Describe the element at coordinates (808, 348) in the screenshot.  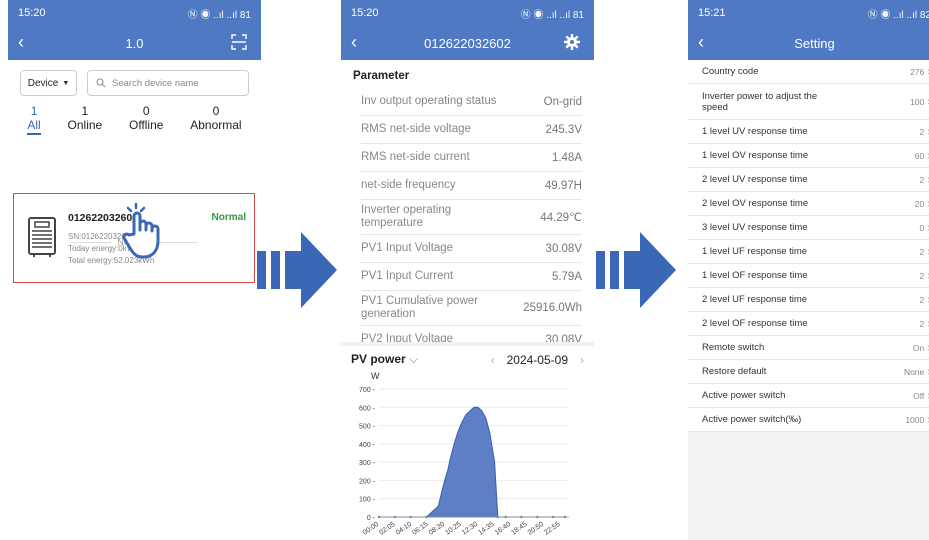
I see `setting-row: Remote switch On` at that location.